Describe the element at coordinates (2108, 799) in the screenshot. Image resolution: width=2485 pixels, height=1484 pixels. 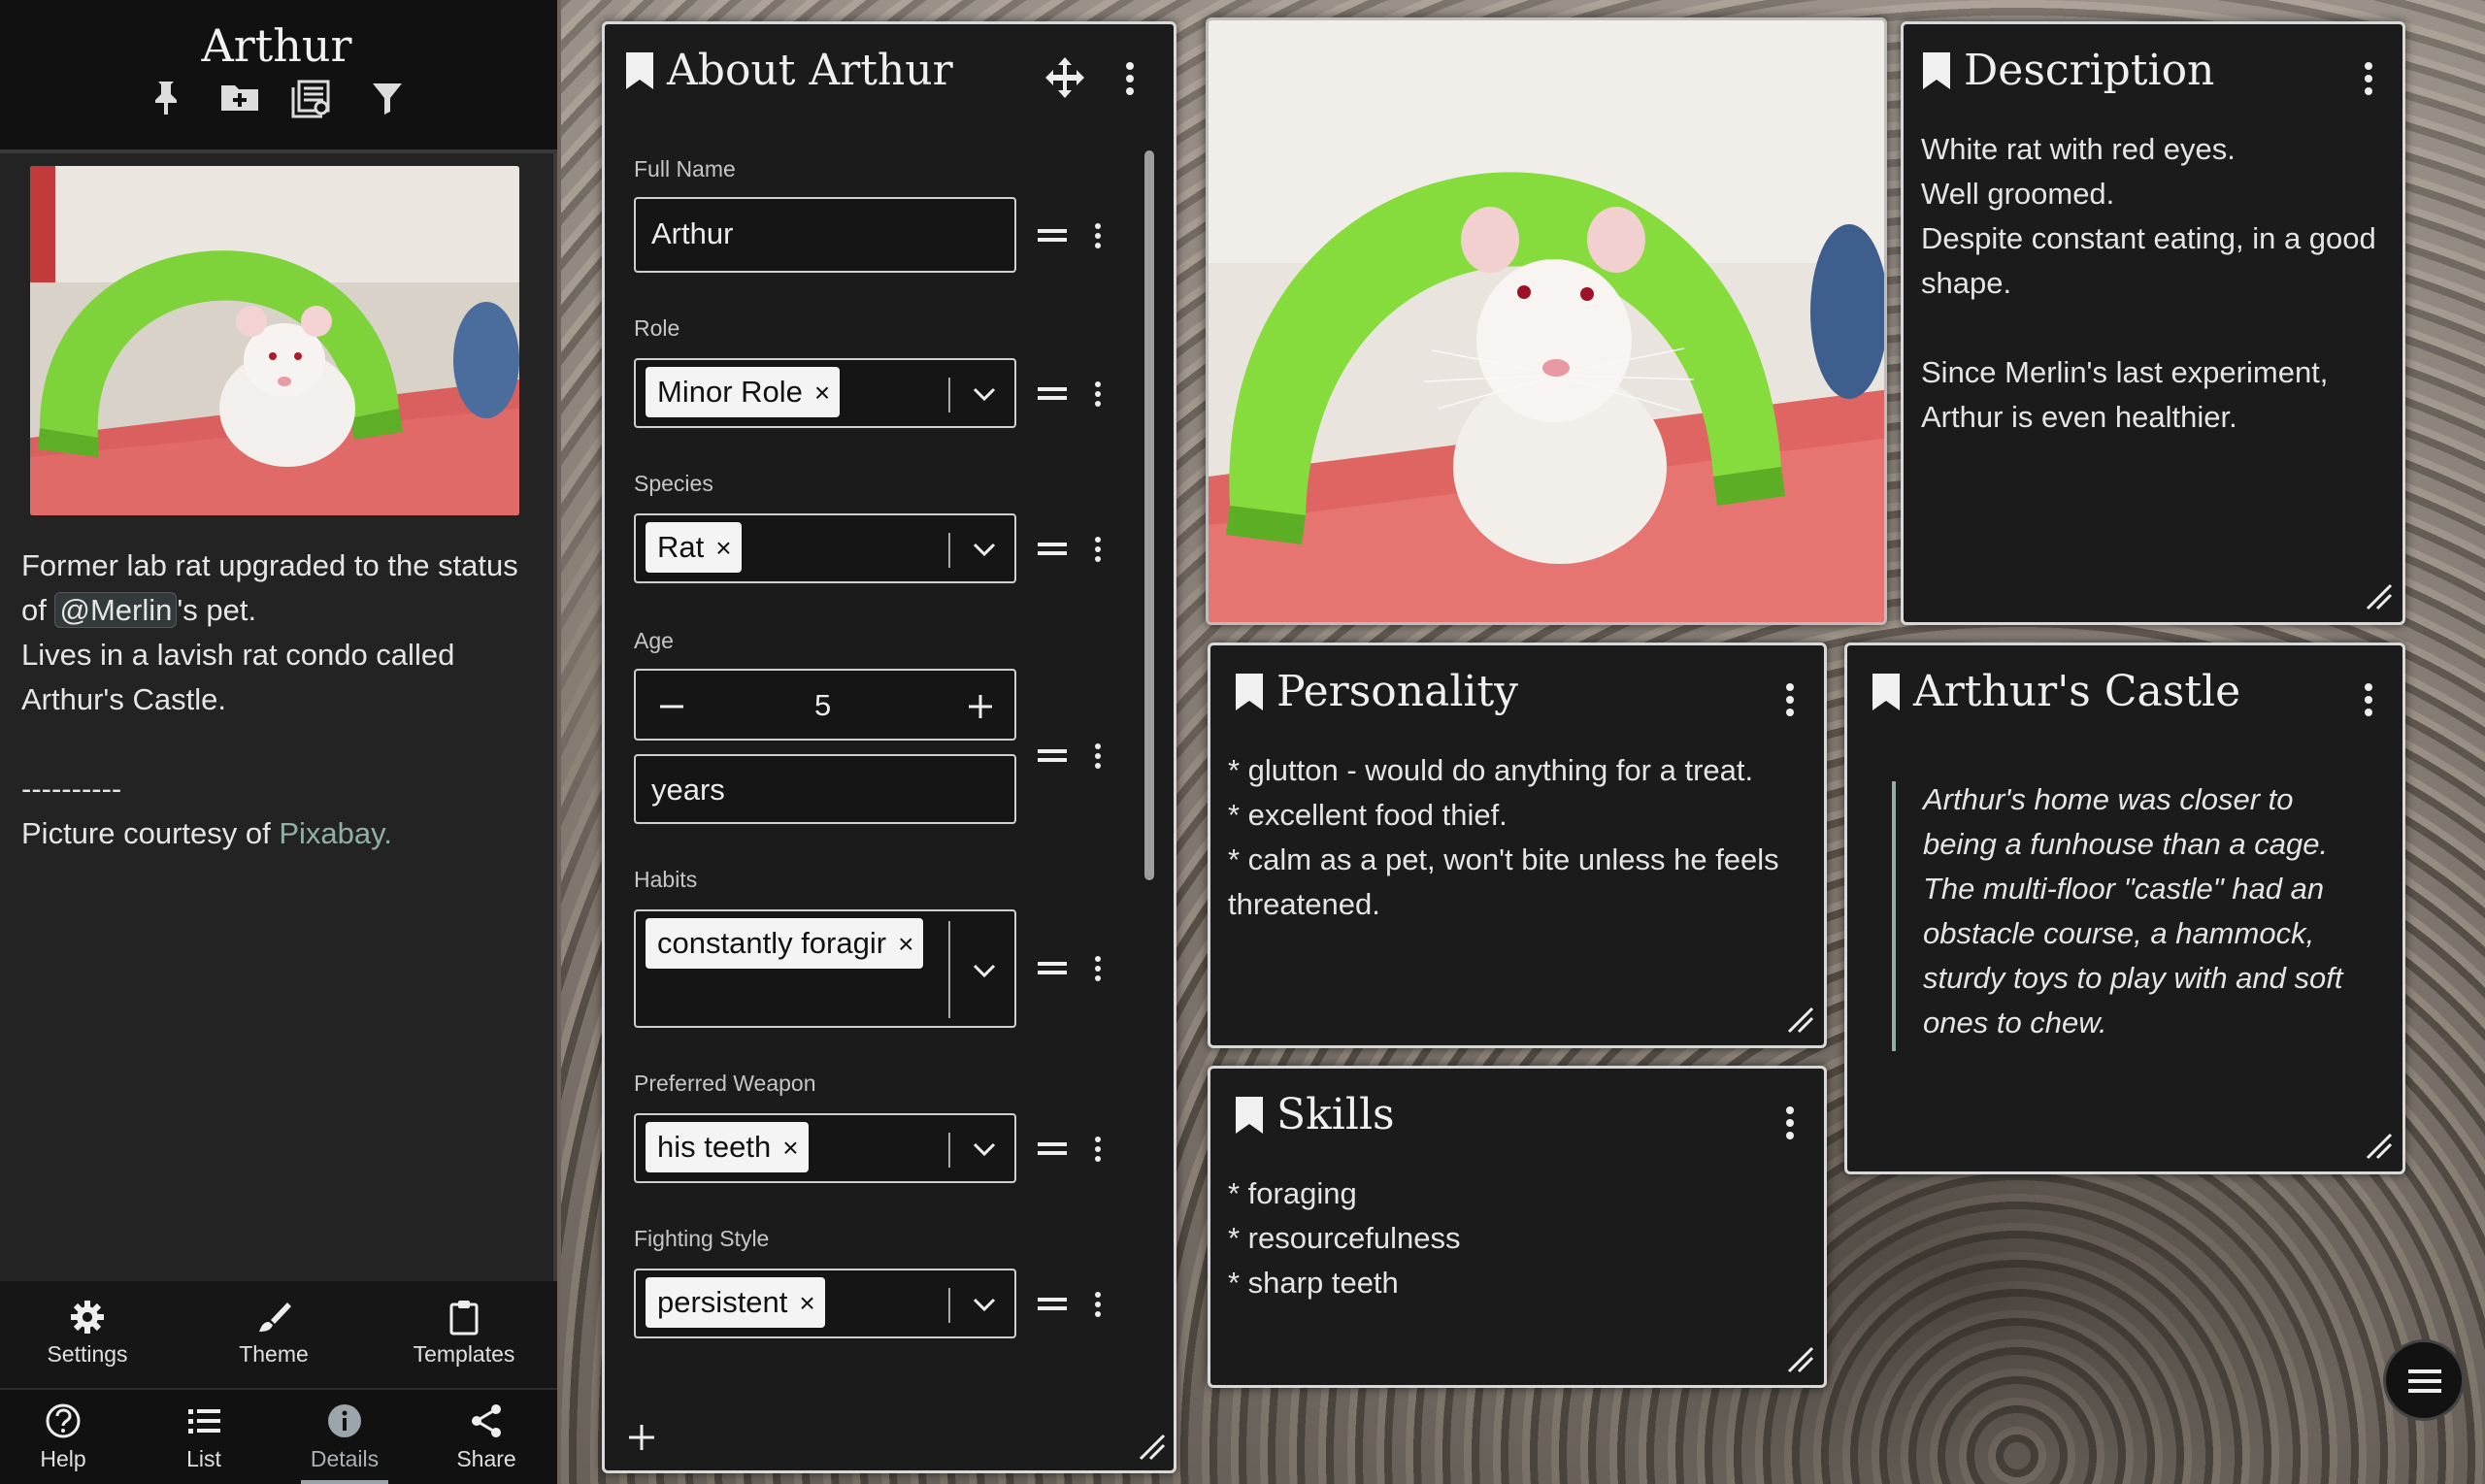
I see `quote-line: Arthur's home was closer to` at that location.